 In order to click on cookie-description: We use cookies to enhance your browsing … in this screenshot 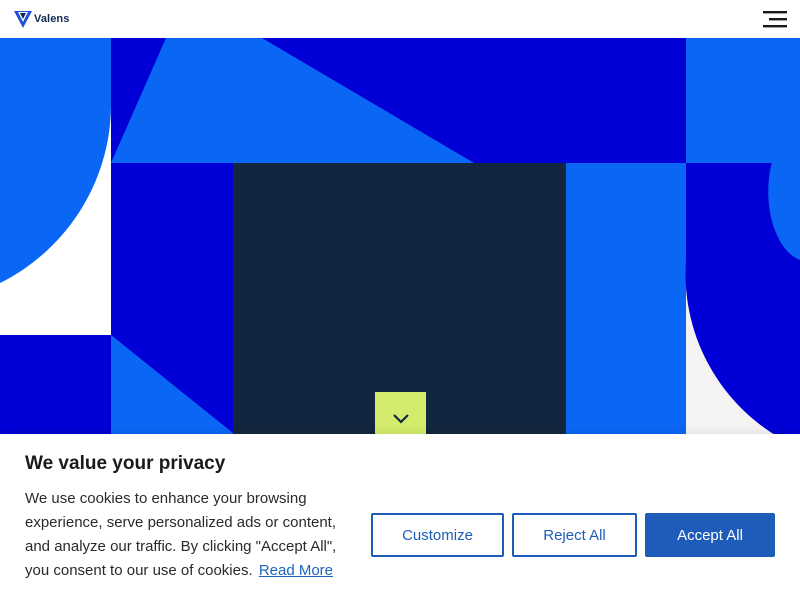, I will do `click(192, 535)`.